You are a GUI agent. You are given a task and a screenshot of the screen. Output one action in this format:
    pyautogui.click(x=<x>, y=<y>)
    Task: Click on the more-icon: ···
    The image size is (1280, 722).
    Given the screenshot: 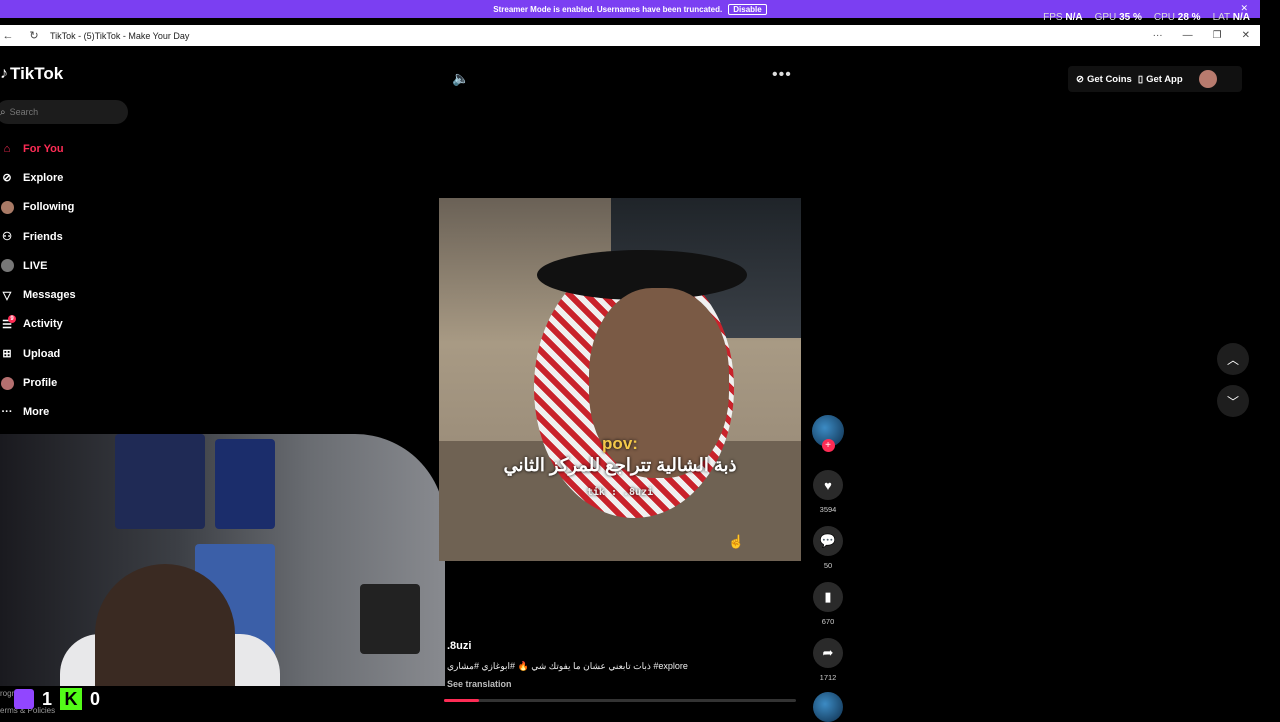 What is the action you would take?
    pyautogui.click(x=7, y=412)
    